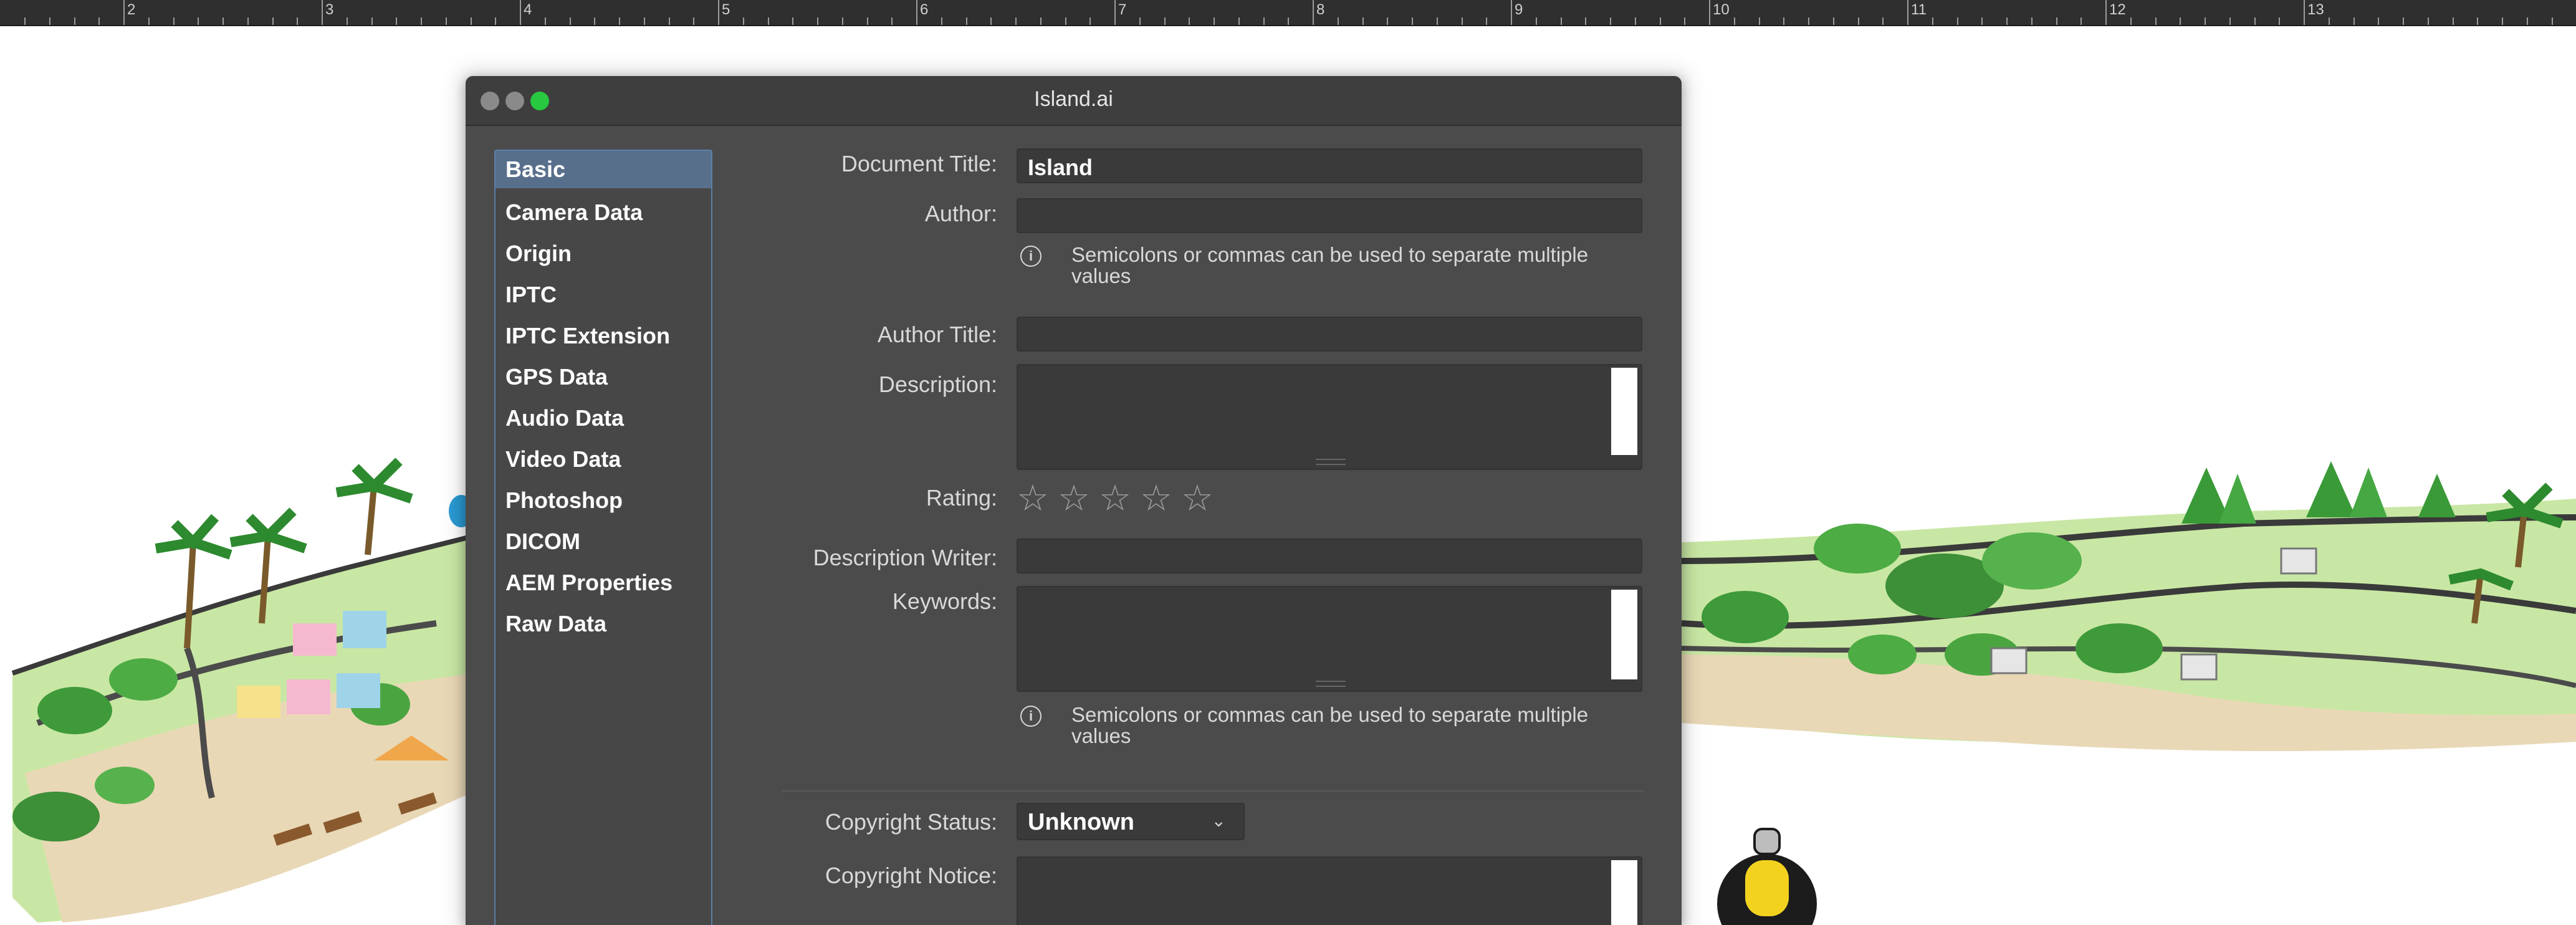 The height and width of the screenshot is (925, 2576). What do you see at coordinates (603, 336) in the screenshot?
I see `sidebar-item-iptc-extension: IPTC Extension` at bounding box center [603, 336].